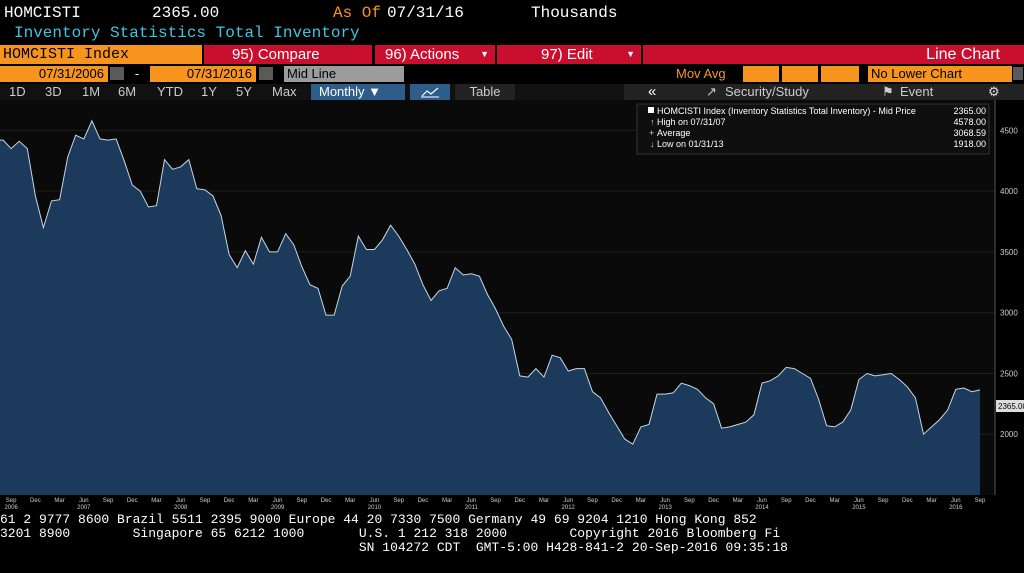 The width and height of the screenshot is (1024, 573). Describe the element at coordinates (186, 13) in the screenshot. I see `last-price: 2365.00` at that location.